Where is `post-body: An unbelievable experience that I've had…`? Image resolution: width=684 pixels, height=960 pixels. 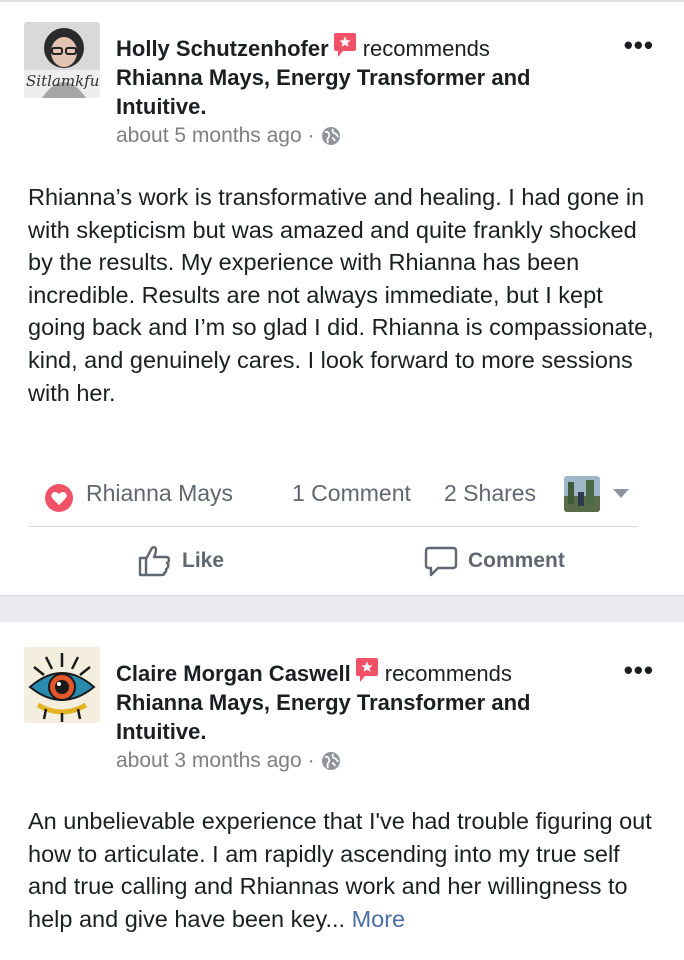 post-body: An unbelievable experience that I've had… is located at coordinates (343, 870).